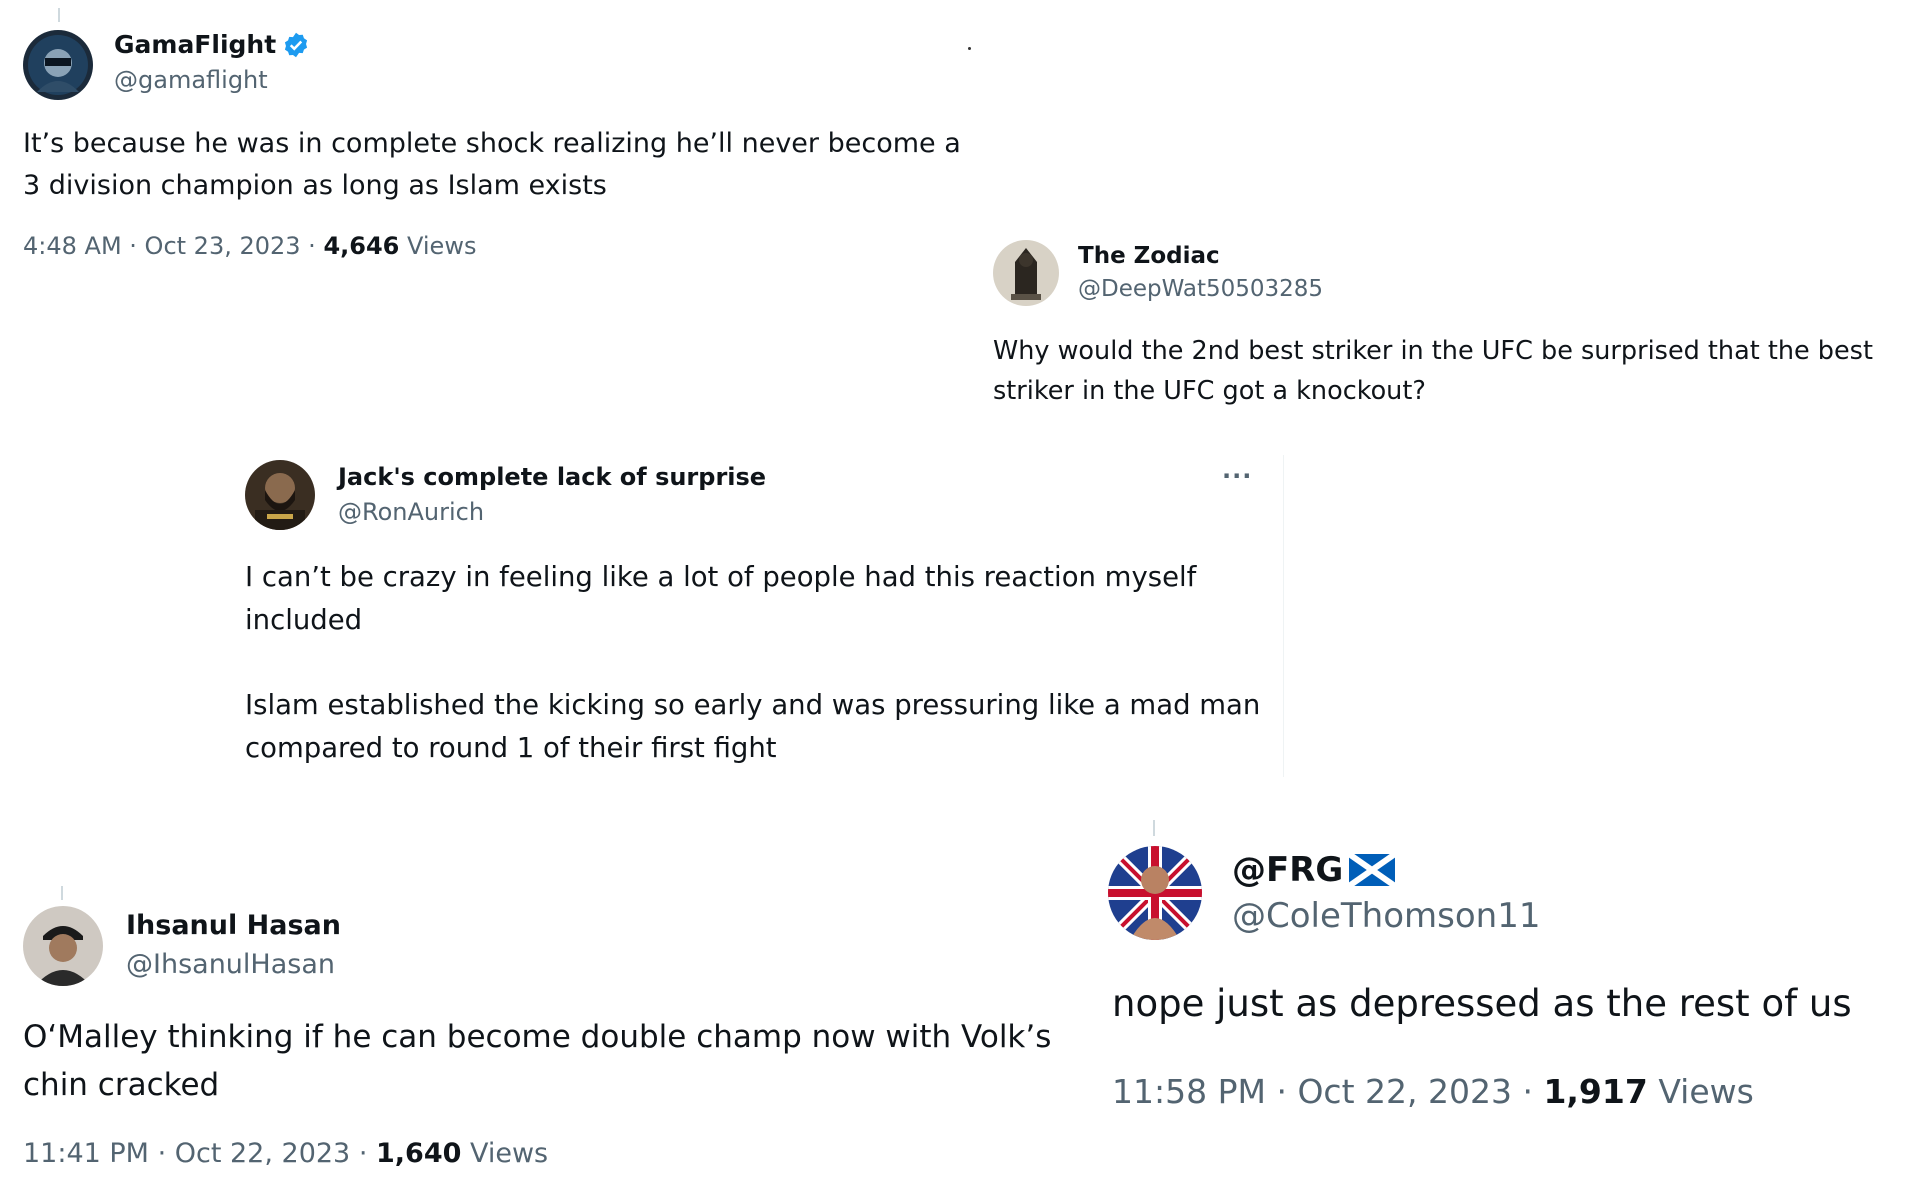 This screenshot has width=1920, height=1200. What do you see at coordinates (191, 80) in the screenshot?
I see `handle: @gamaflight` at bounding box center [191, 80].